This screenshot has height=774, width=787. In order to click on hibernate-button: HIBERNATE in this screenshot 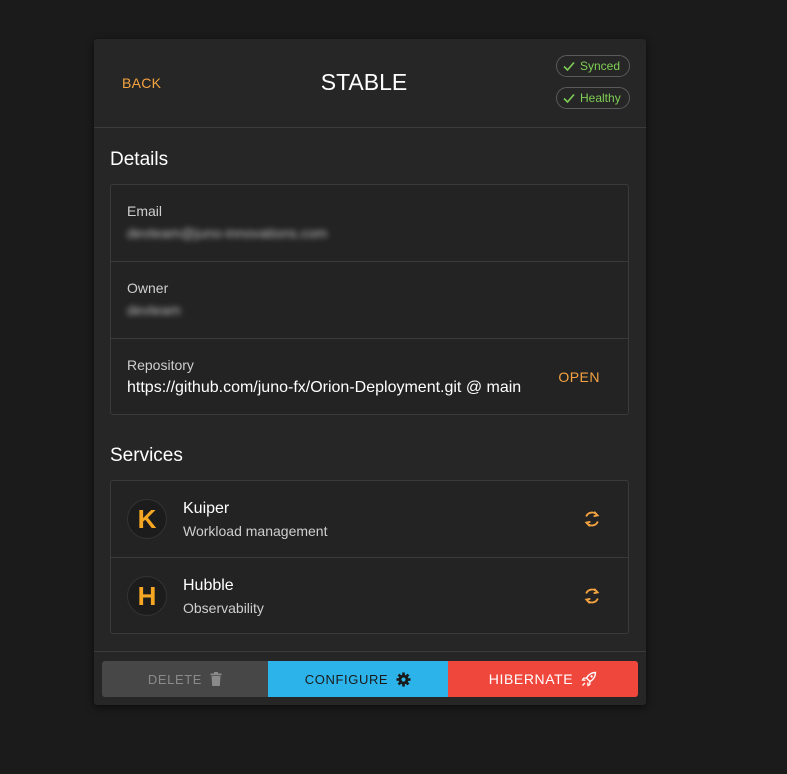, I will do `click(543, 679)`.